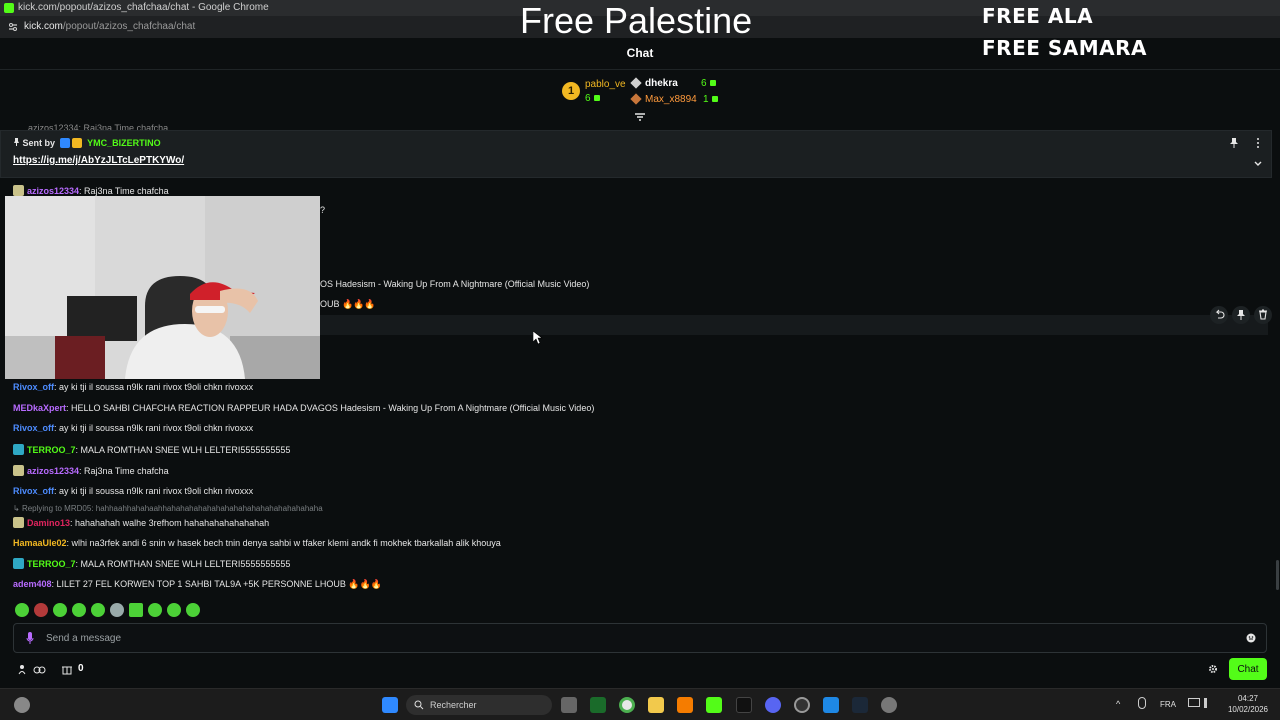 This screenshot has width=1280, height=720. Describe the element at coordinates (1258, 164) in the screenshot. I see `chevron-down-icon` at that location.